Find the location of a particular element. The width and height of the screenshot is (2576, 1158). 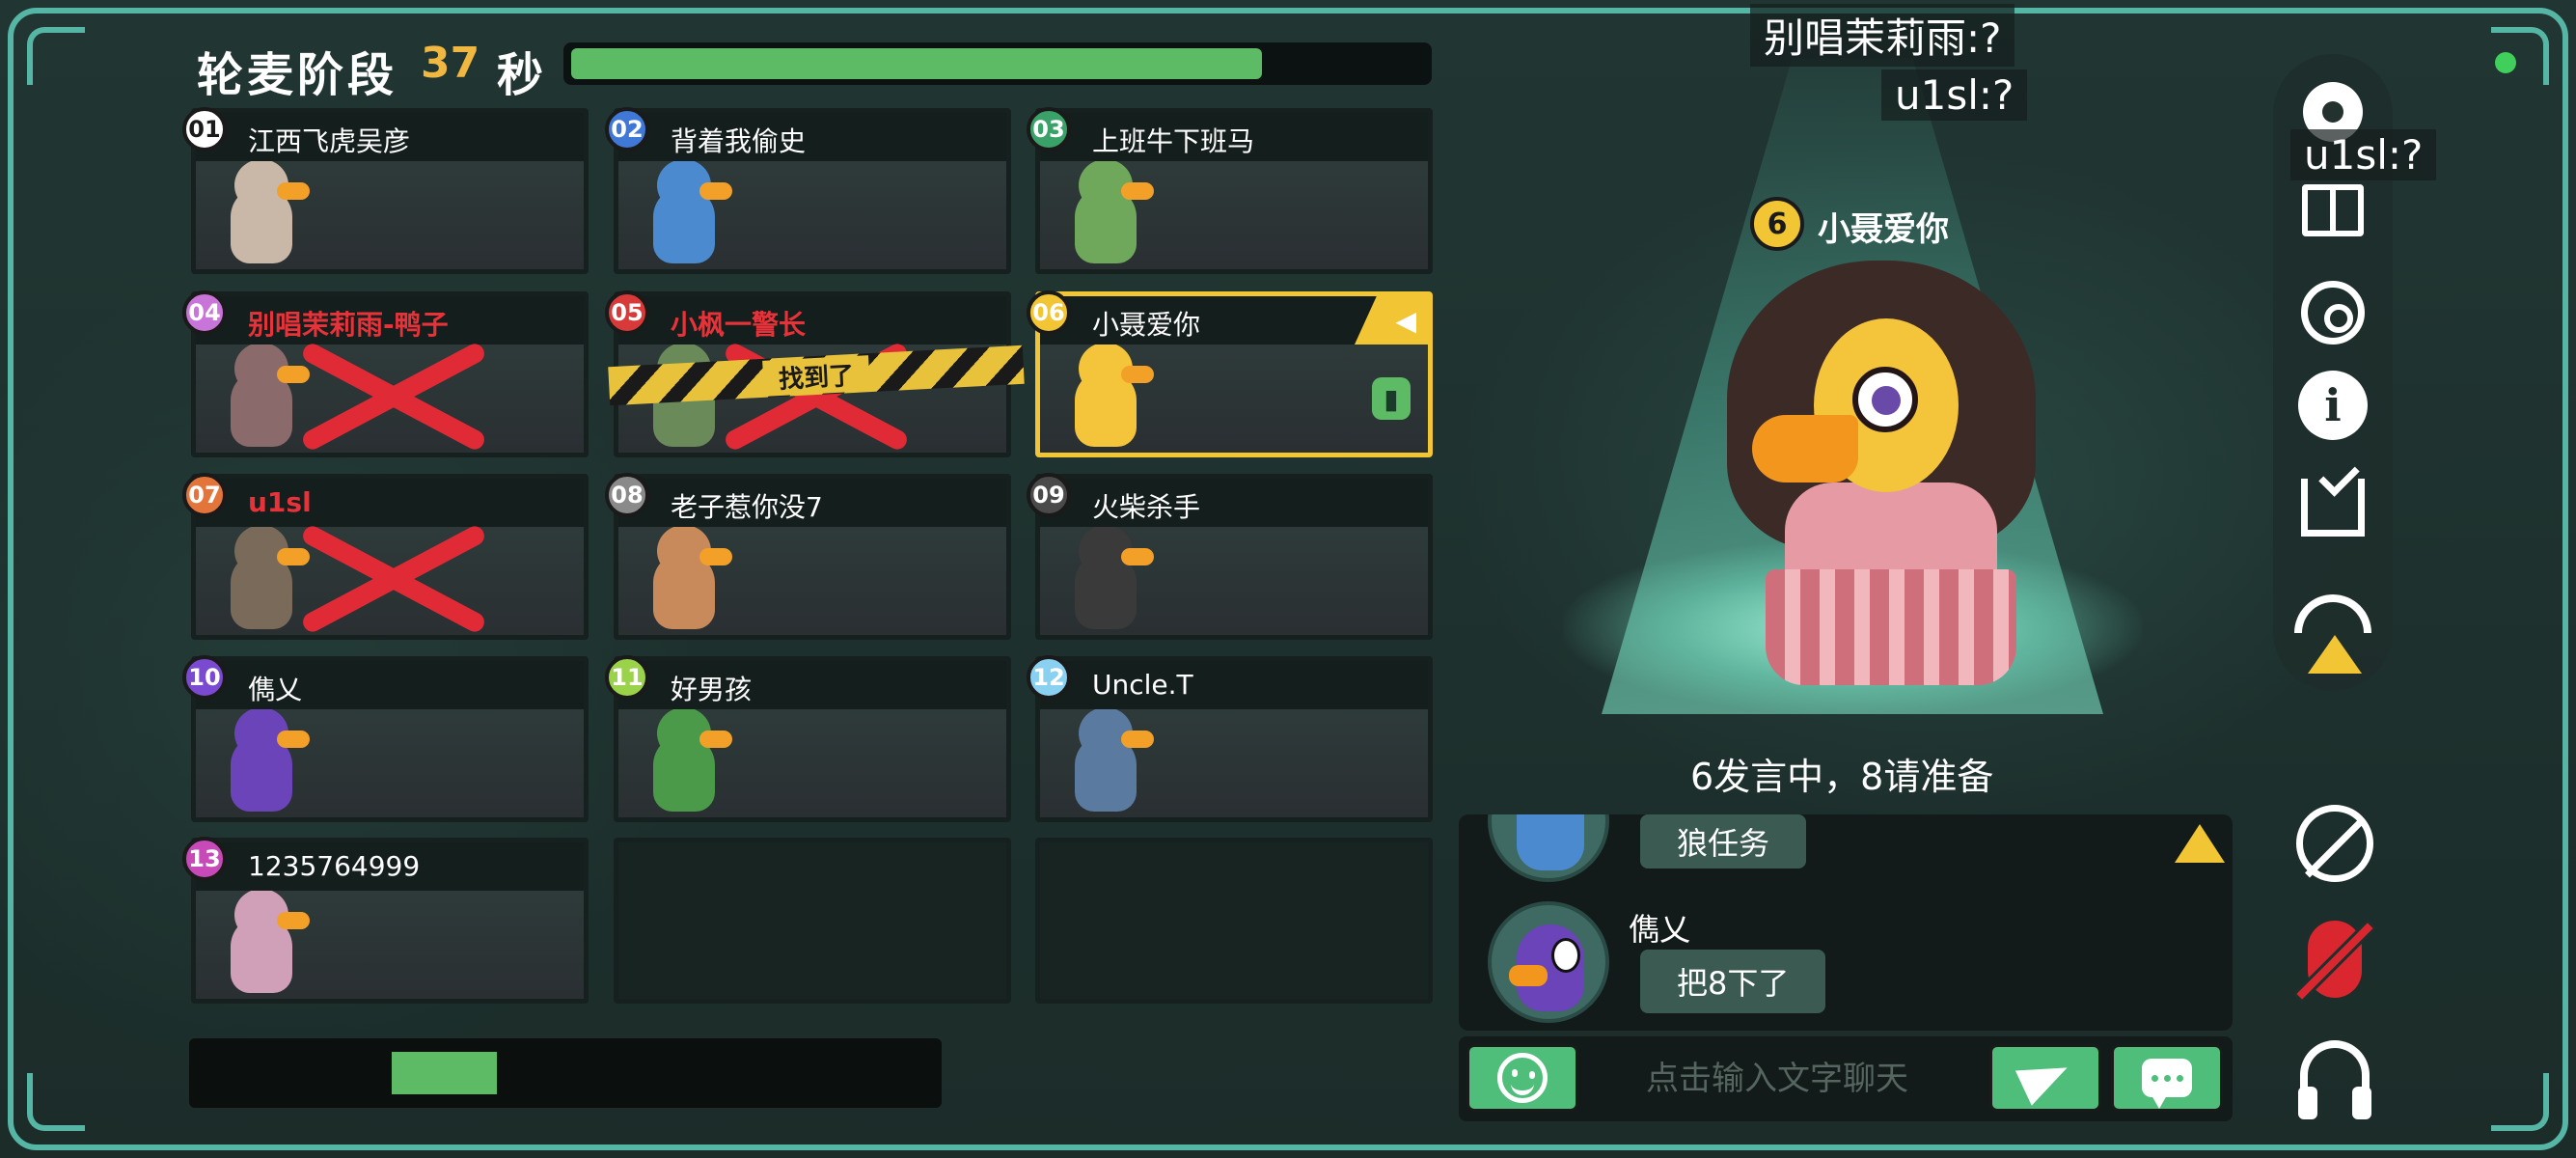

player-card: 13 1235764999 is located at coordinates (385, 920).